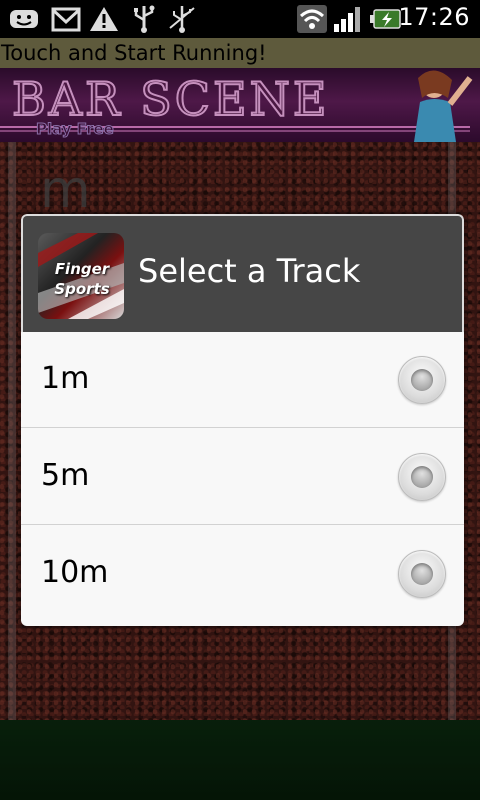 This screenshot has width=480, height=800. I want to click on ad-title: BAR SCENE, so click(170, 99).